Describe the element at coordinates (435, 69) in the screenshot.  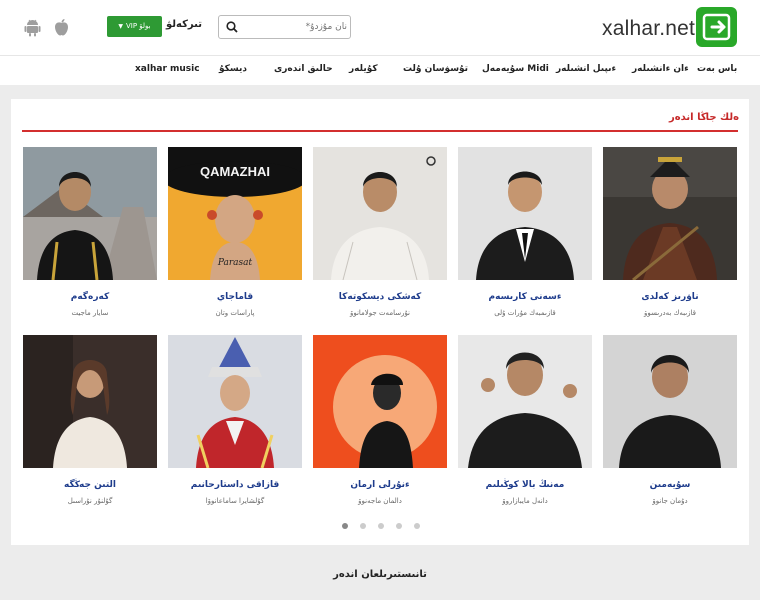
I see `nav-item-ethnic: تۇسۋسان ۇلت` at that location.